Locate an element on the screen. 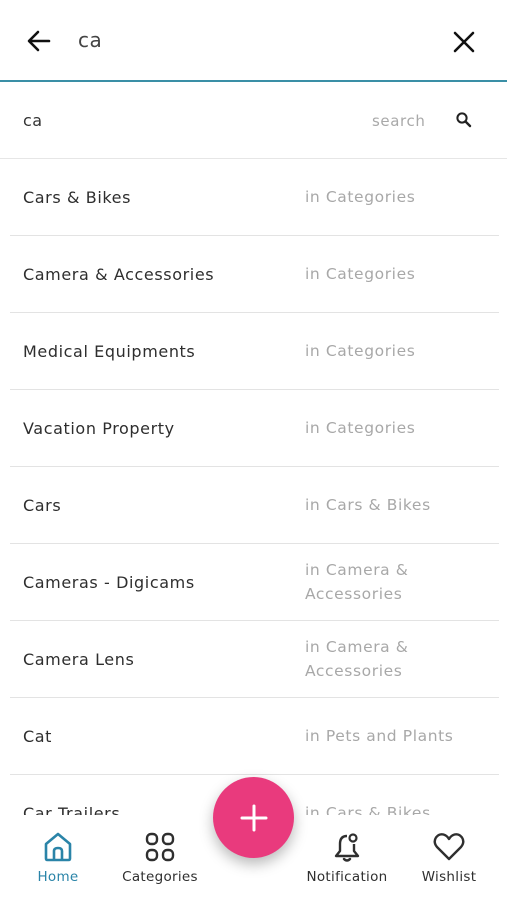  arrow-left-icon is located at coordinates (39, 41).